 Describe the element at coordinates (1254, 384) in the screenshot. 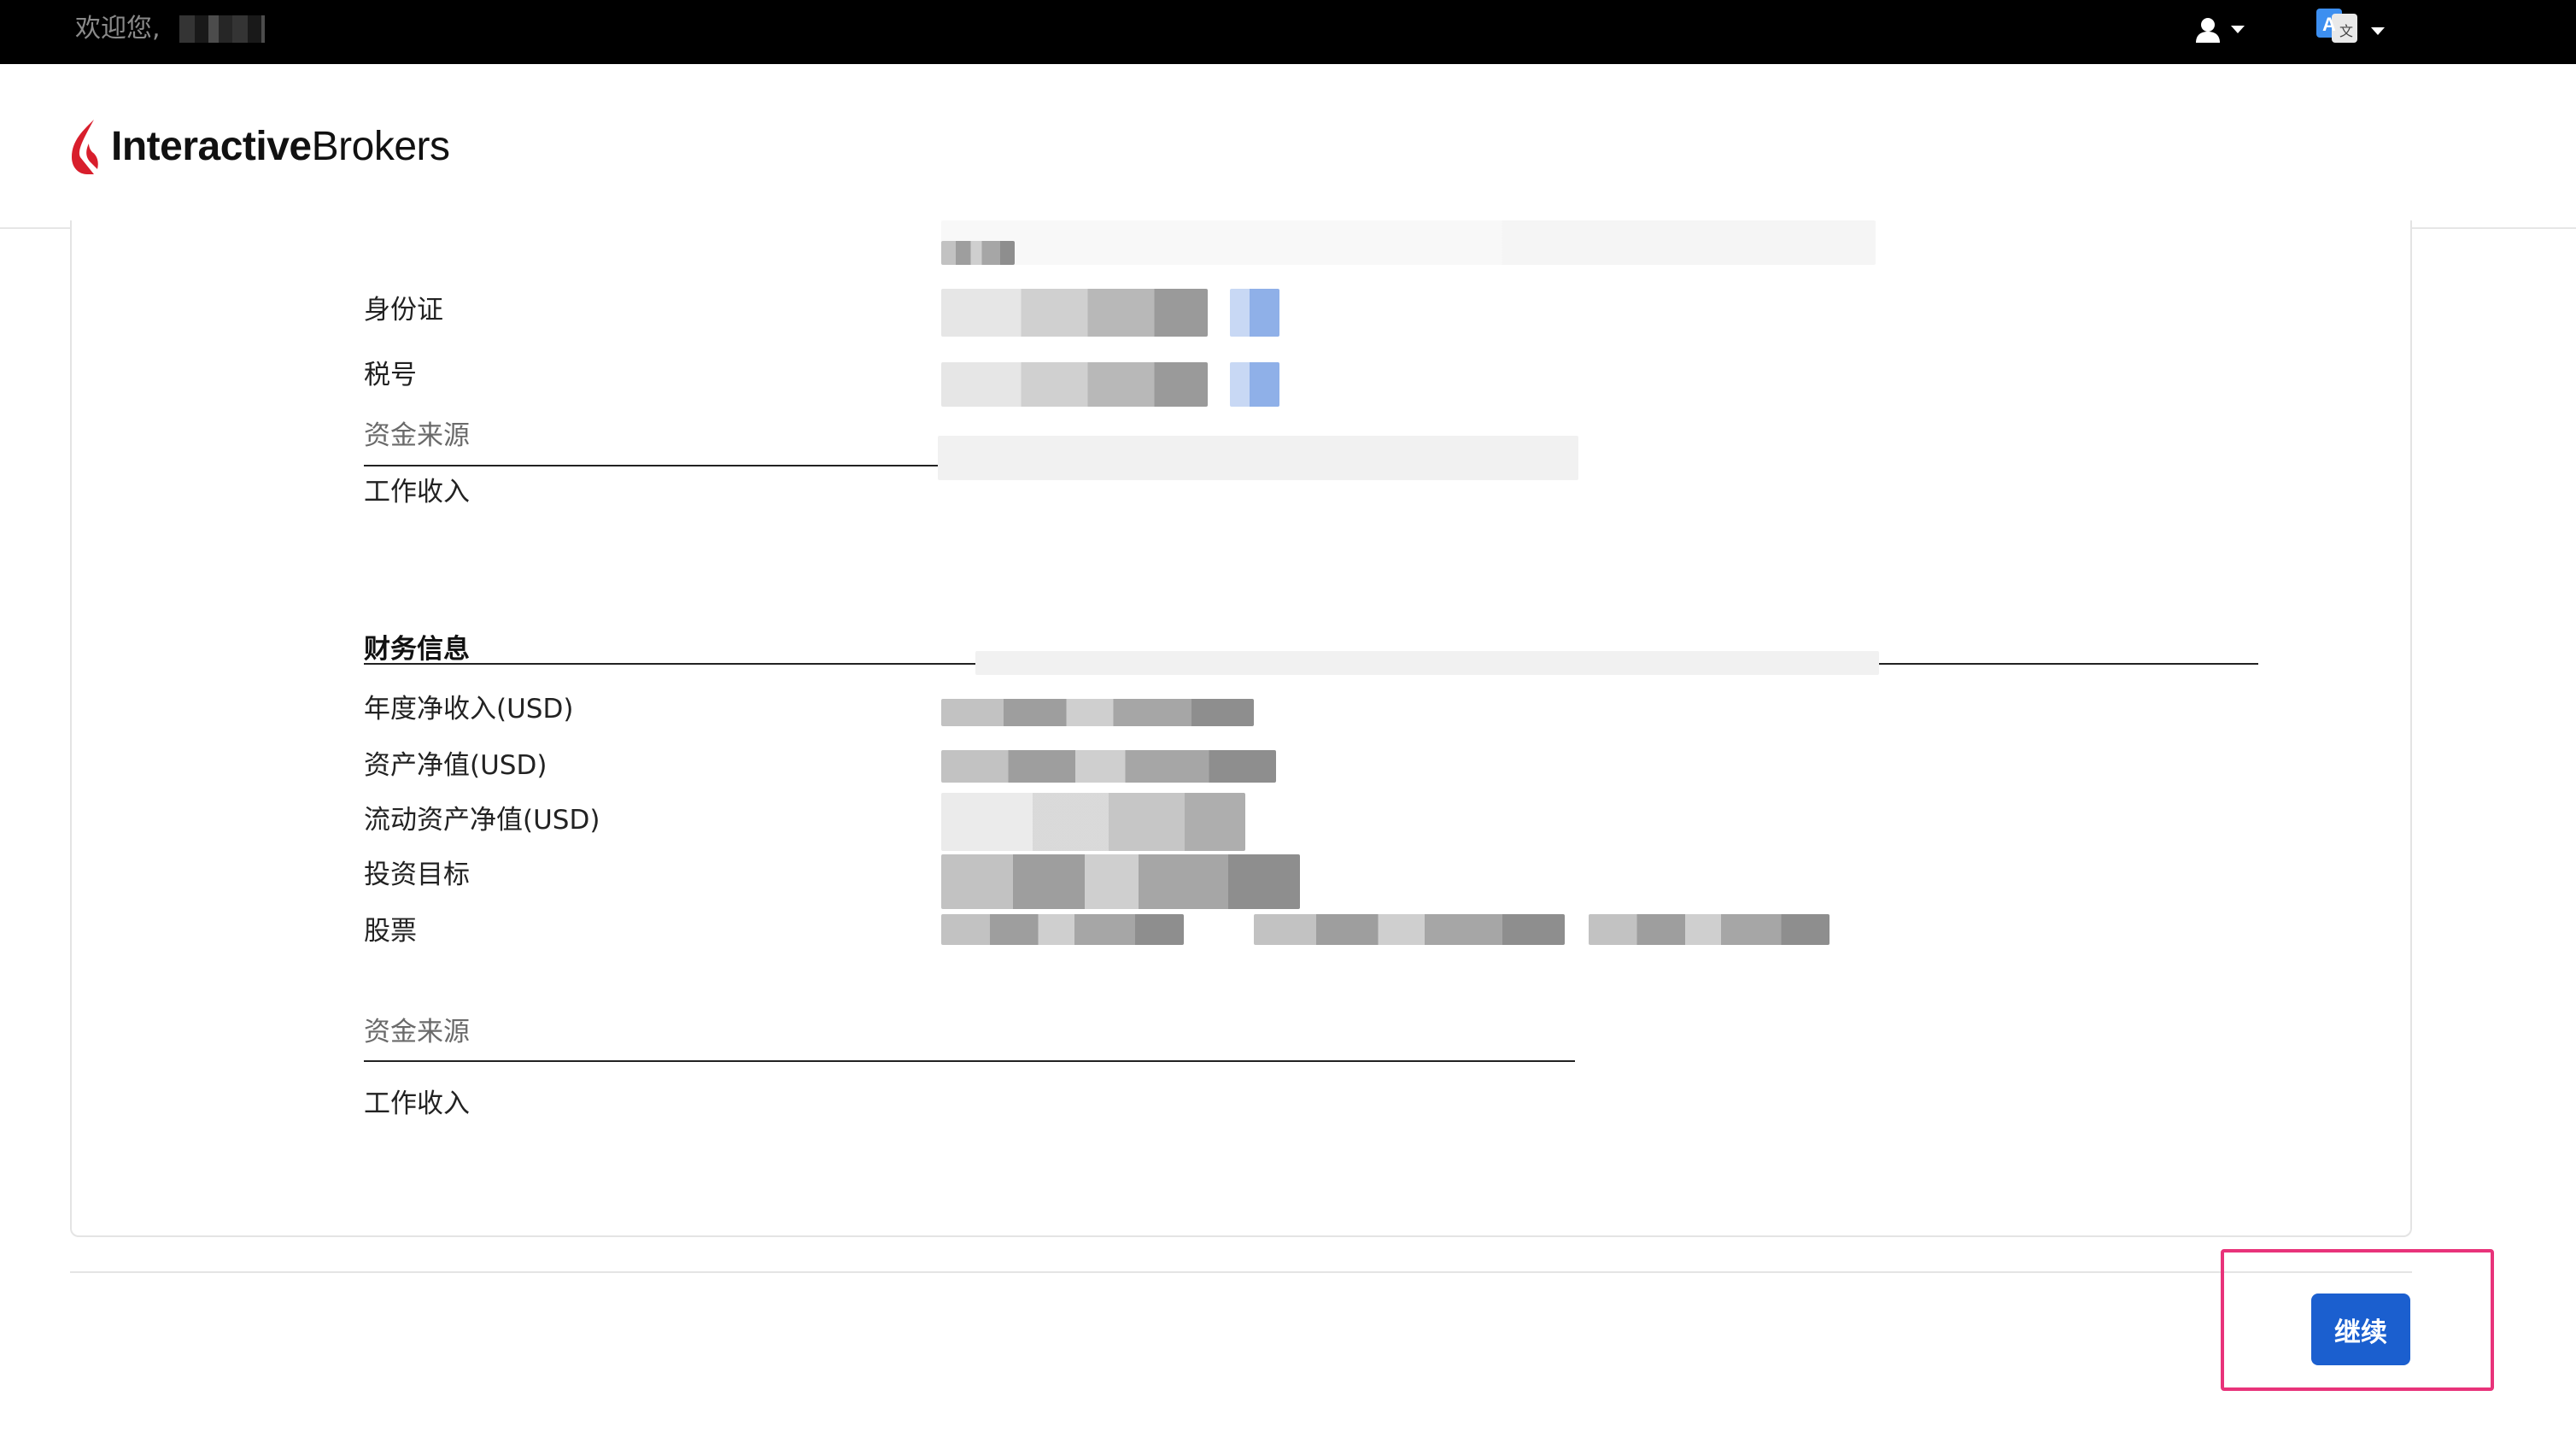

I see `redacted-tax-number-badge` at that location.